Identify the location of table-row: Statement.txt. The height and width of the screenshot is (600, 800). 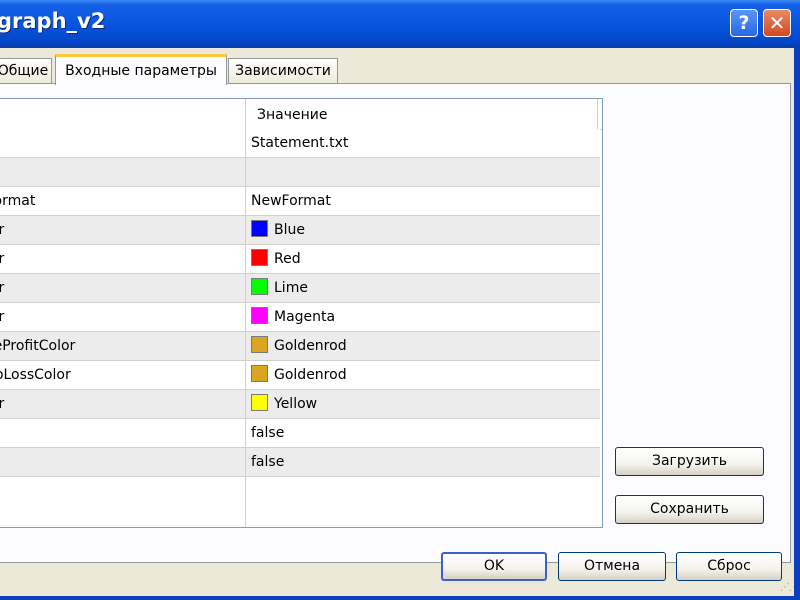
(300, 143).